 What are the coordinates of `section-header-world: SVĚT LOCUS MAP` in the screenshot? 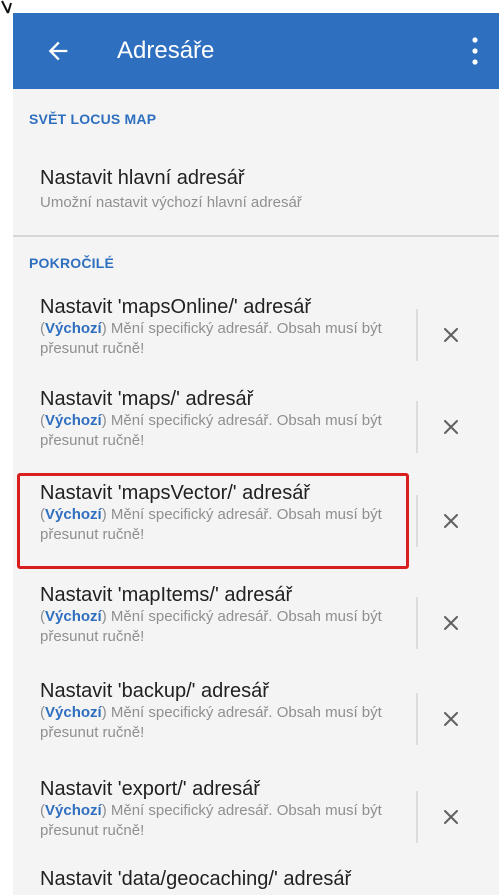 It's located at (93, 119).